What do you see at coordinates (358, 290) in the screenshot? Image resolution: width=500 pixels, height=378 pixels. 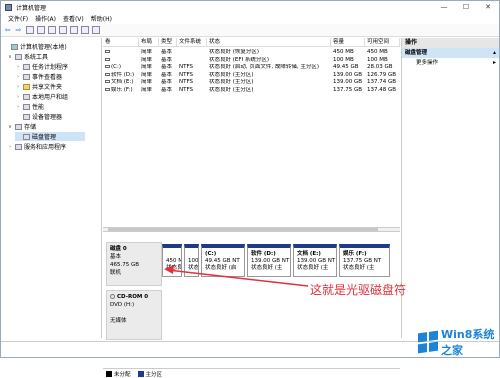 I see `annotation-text: 这就是光驱磁盘符` at bounding box center [358, 290].